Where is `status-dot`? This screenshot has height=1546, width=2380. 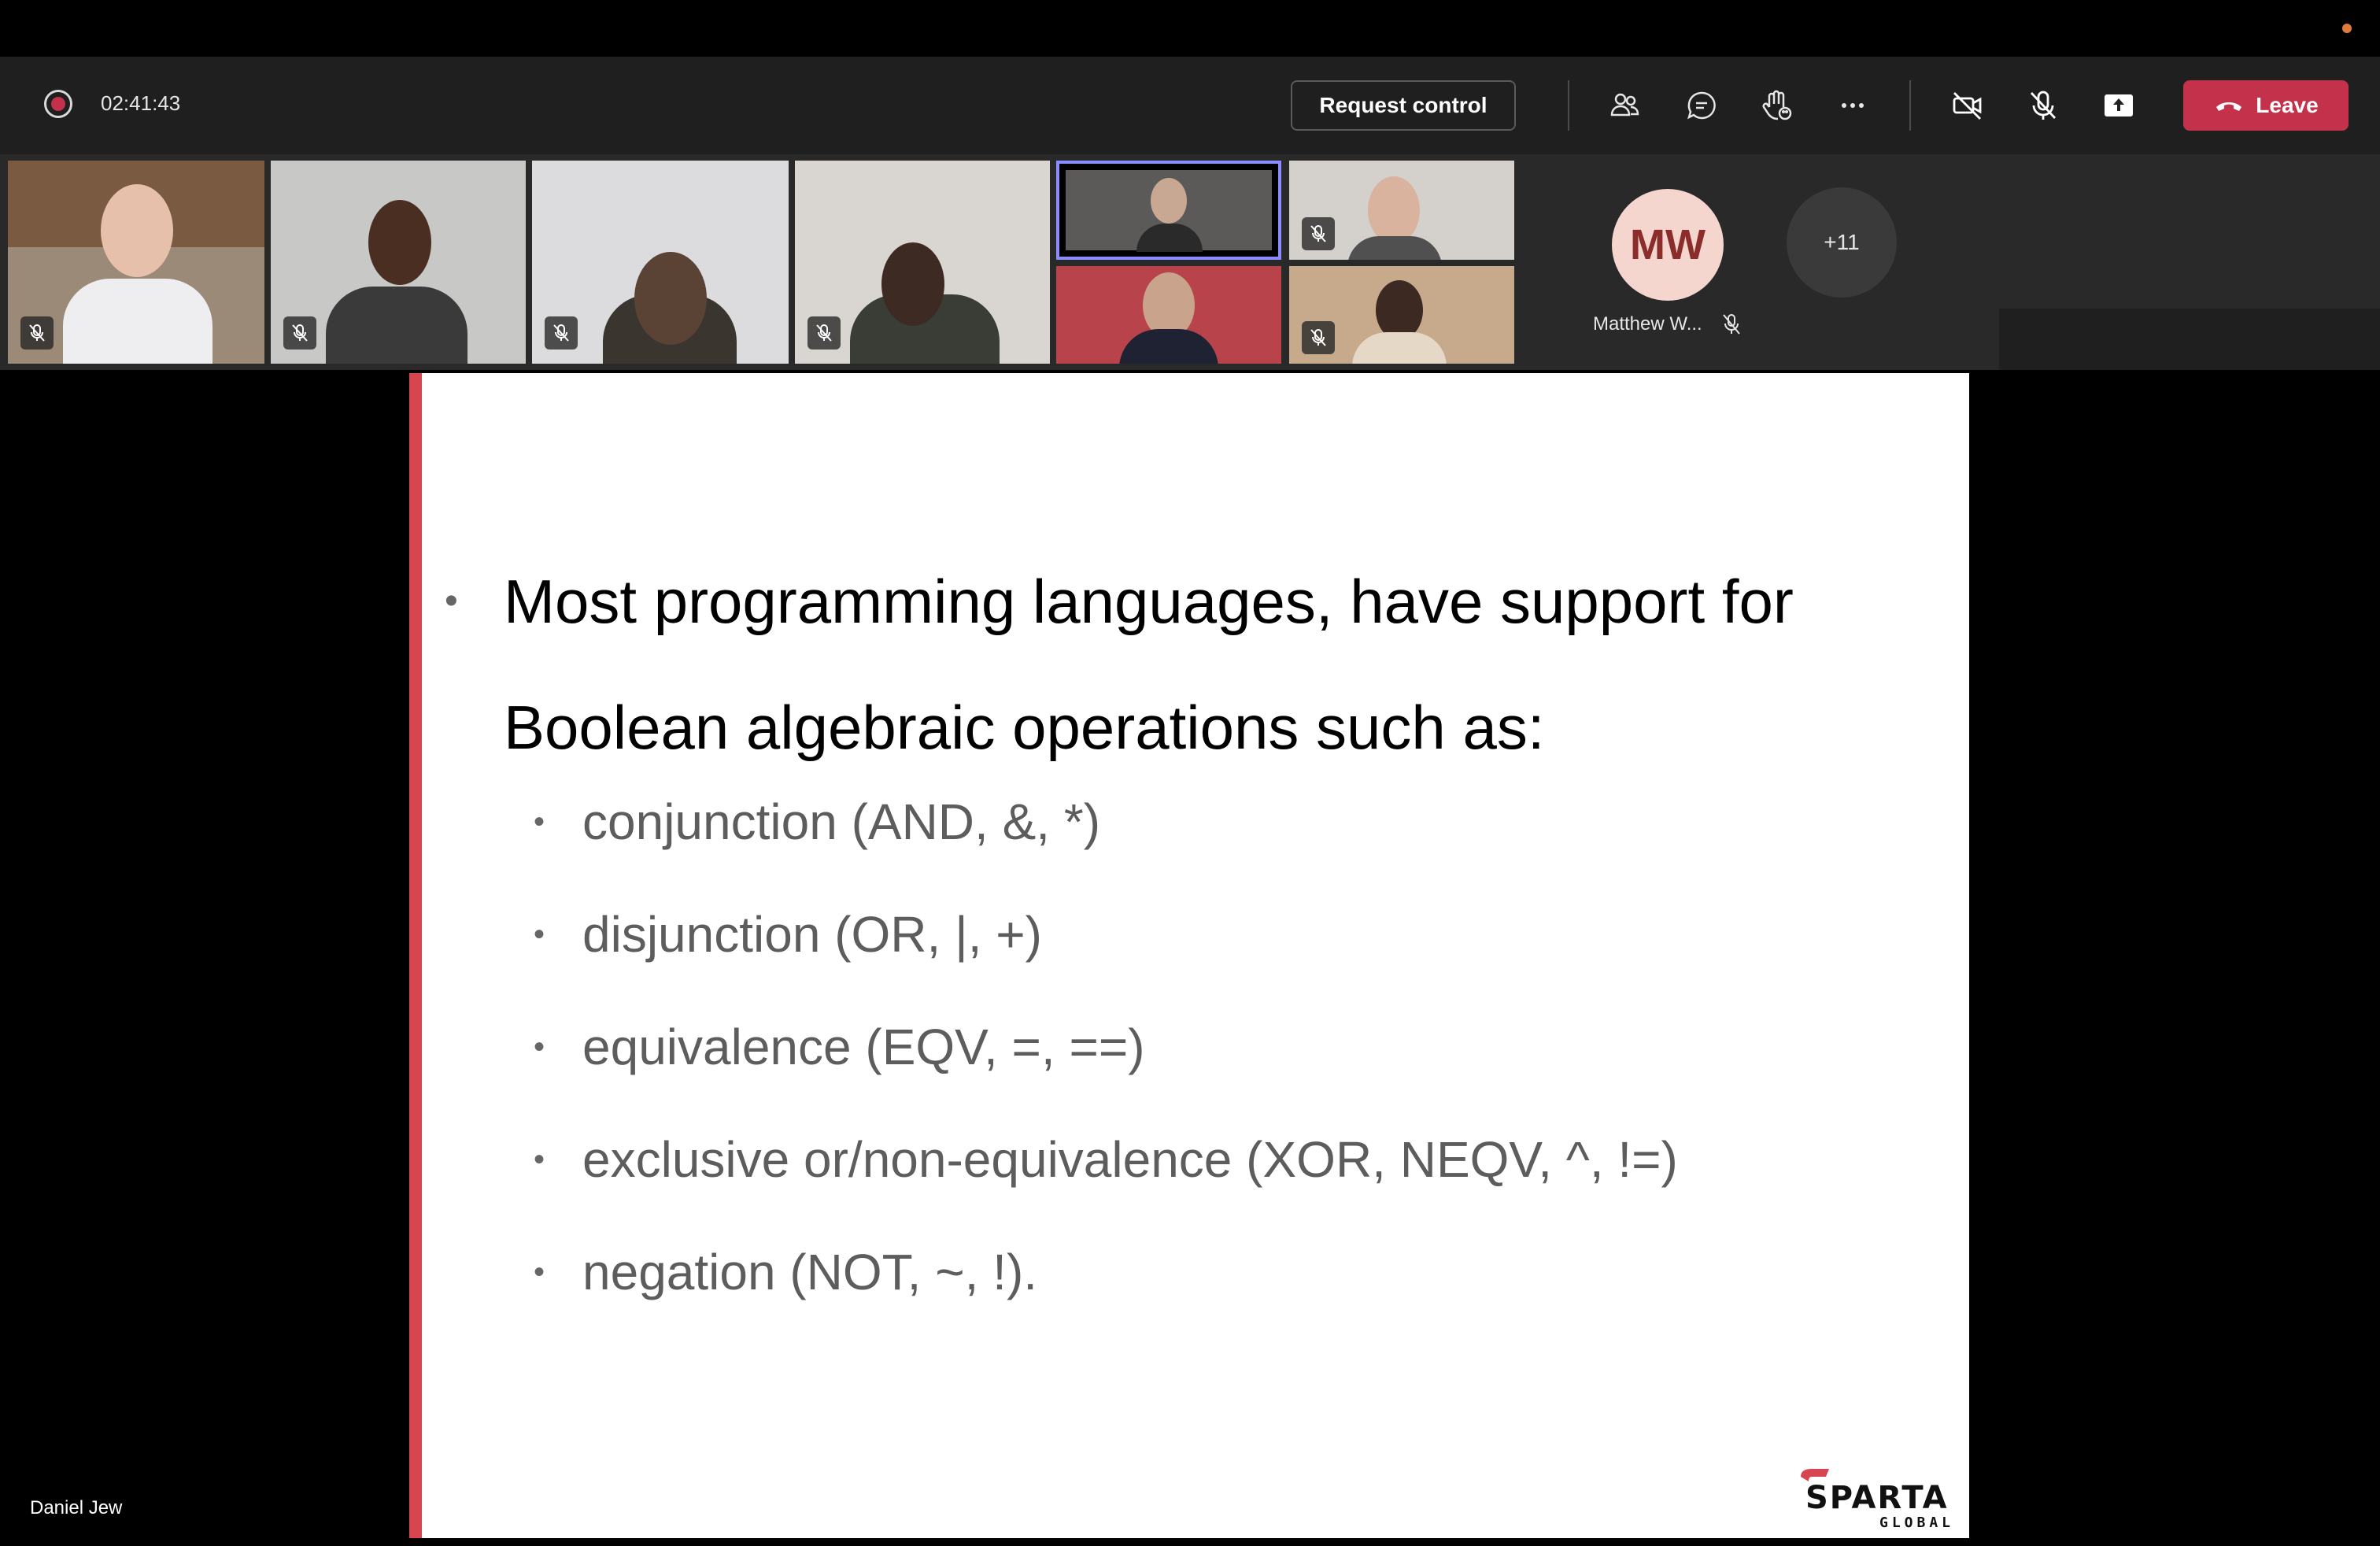 status-dot is located at coordinates (2347, 28).